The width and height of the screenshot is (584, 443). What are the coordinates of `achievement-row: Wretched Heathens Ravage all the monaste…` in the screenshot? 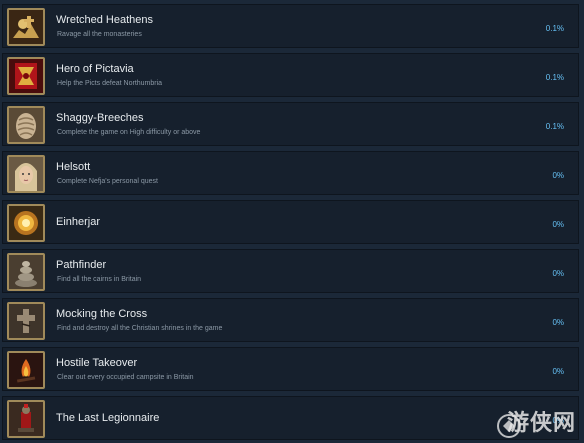 It's located at (290, 26).